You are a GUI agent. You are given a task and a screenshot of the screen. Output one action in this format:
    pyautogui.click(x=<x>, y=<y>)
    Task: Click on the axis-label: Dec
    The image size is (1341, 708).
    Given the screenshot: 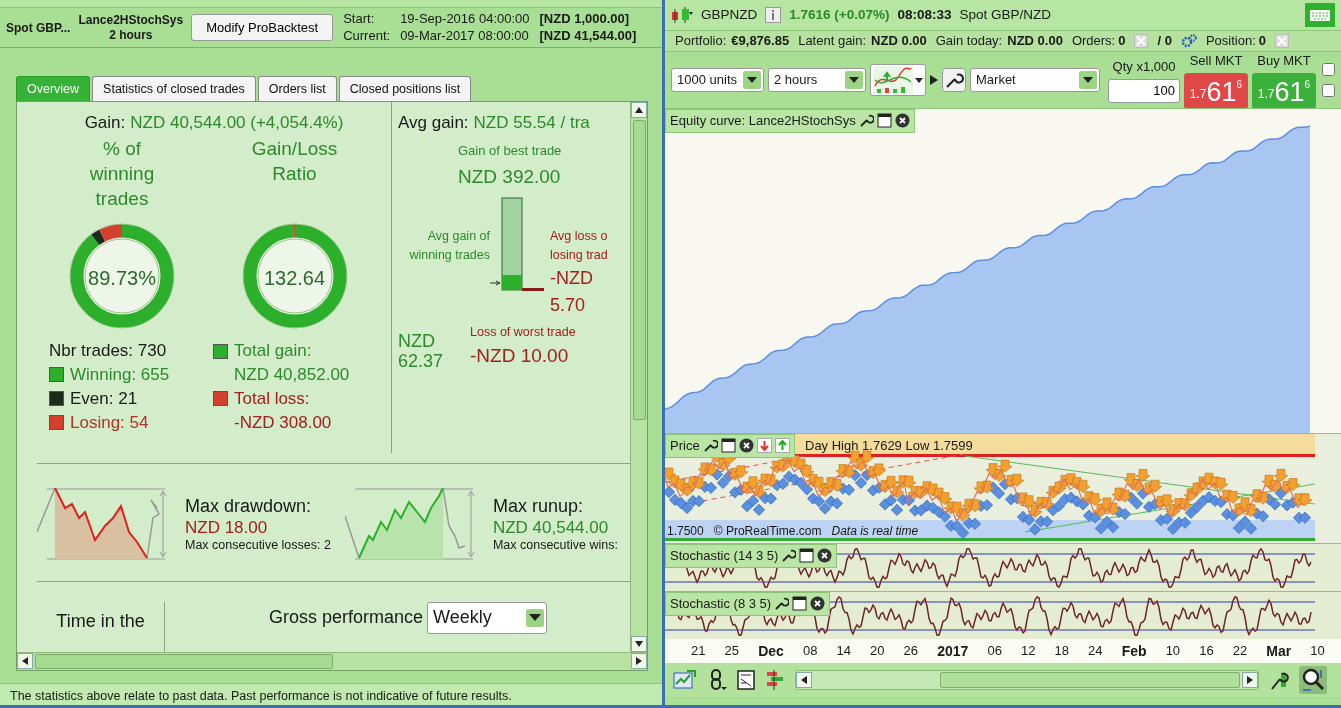 What is the action you would take?
    pyautogui.click(x=771, y=651)
    